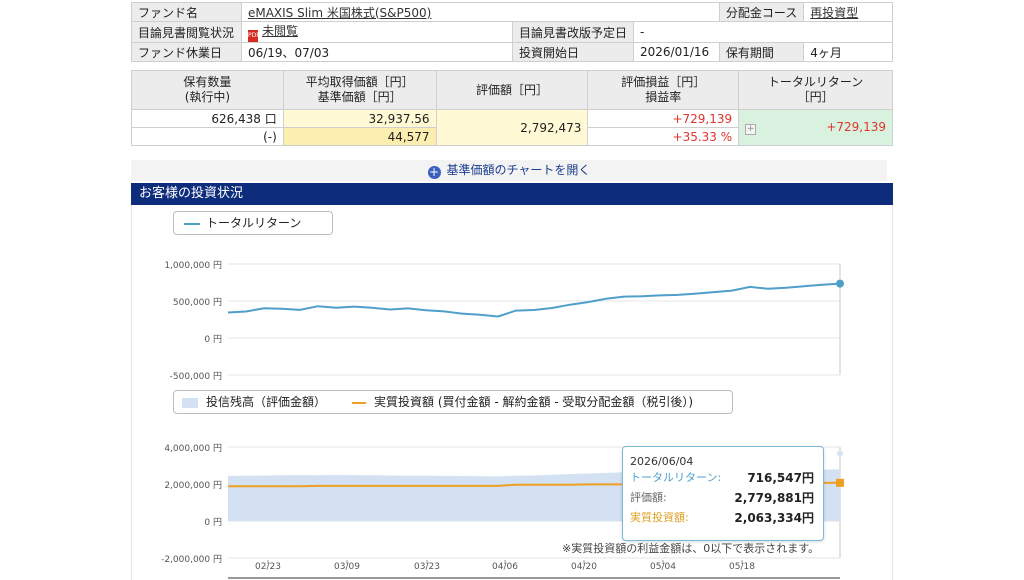  What do you see at coordinates (742, 567) in the screenshot?
I see `x-tick-label: 05/18` at bounding box center [742, 567].